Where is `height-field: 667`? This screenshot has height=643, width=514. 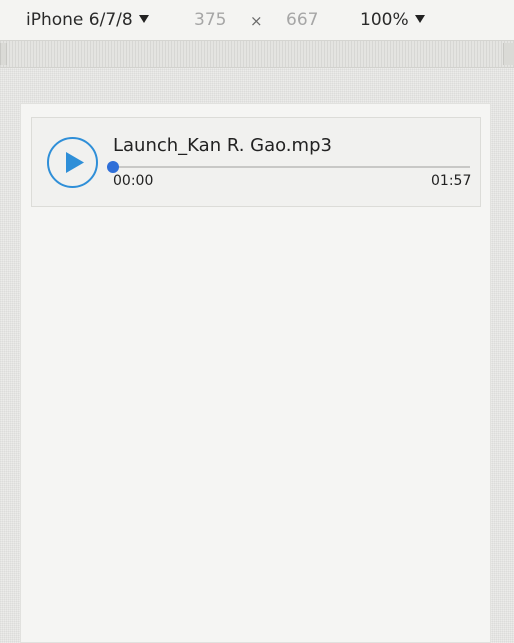
height-field: 667 is located at coordinates (302, 20).